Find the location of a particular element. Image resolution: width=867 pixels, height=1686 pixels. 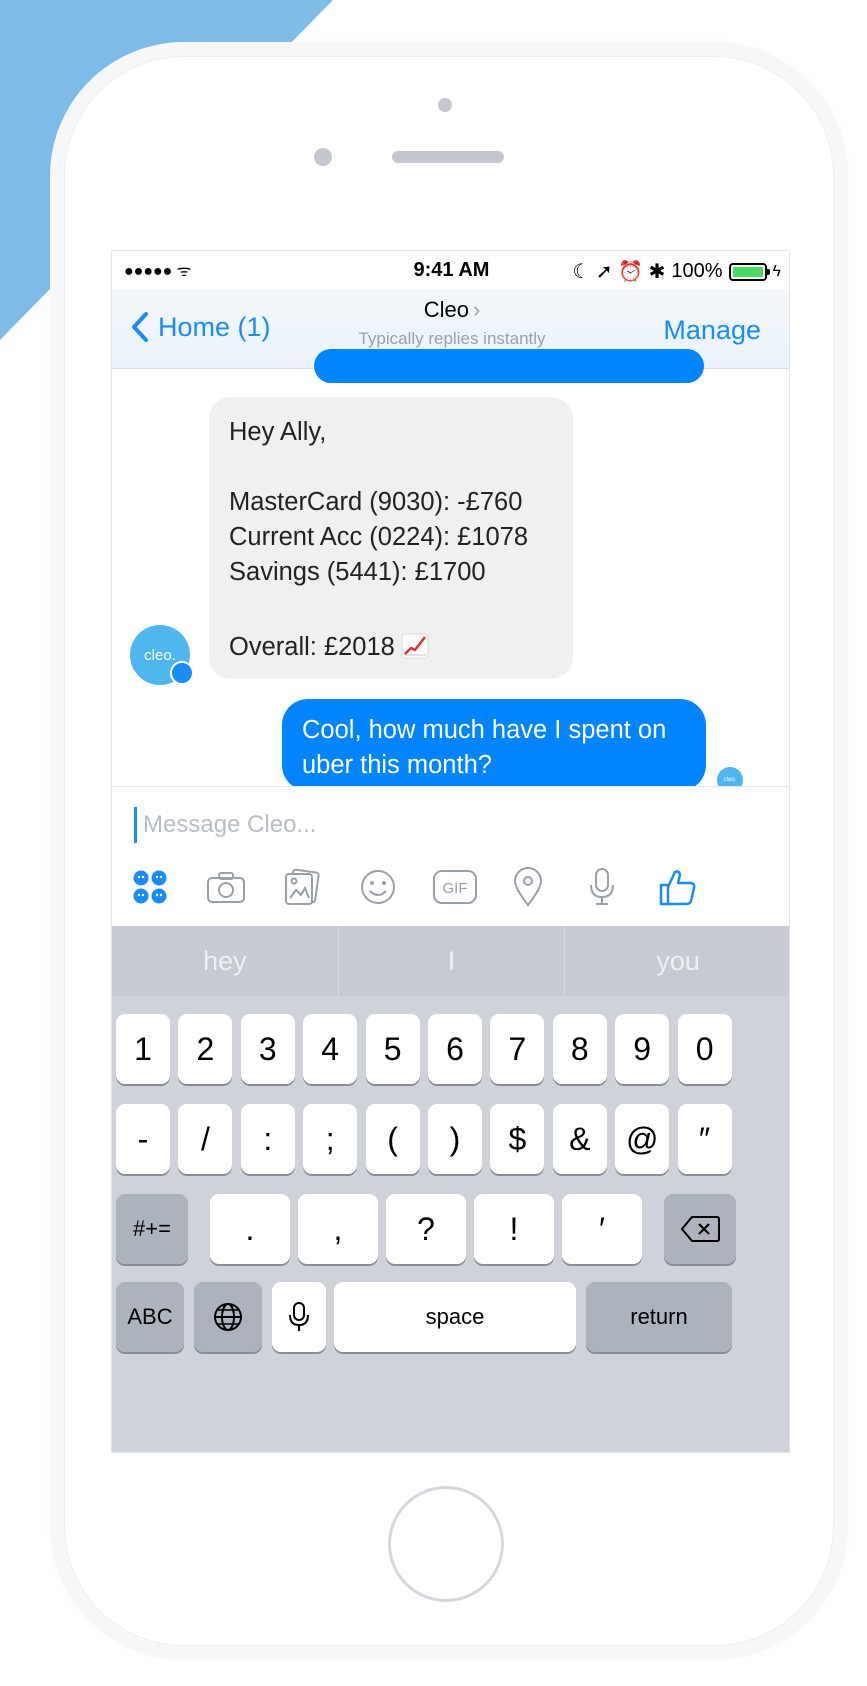

bot-line-greeting: Hey Ally, is located at coordinates (278, 432).